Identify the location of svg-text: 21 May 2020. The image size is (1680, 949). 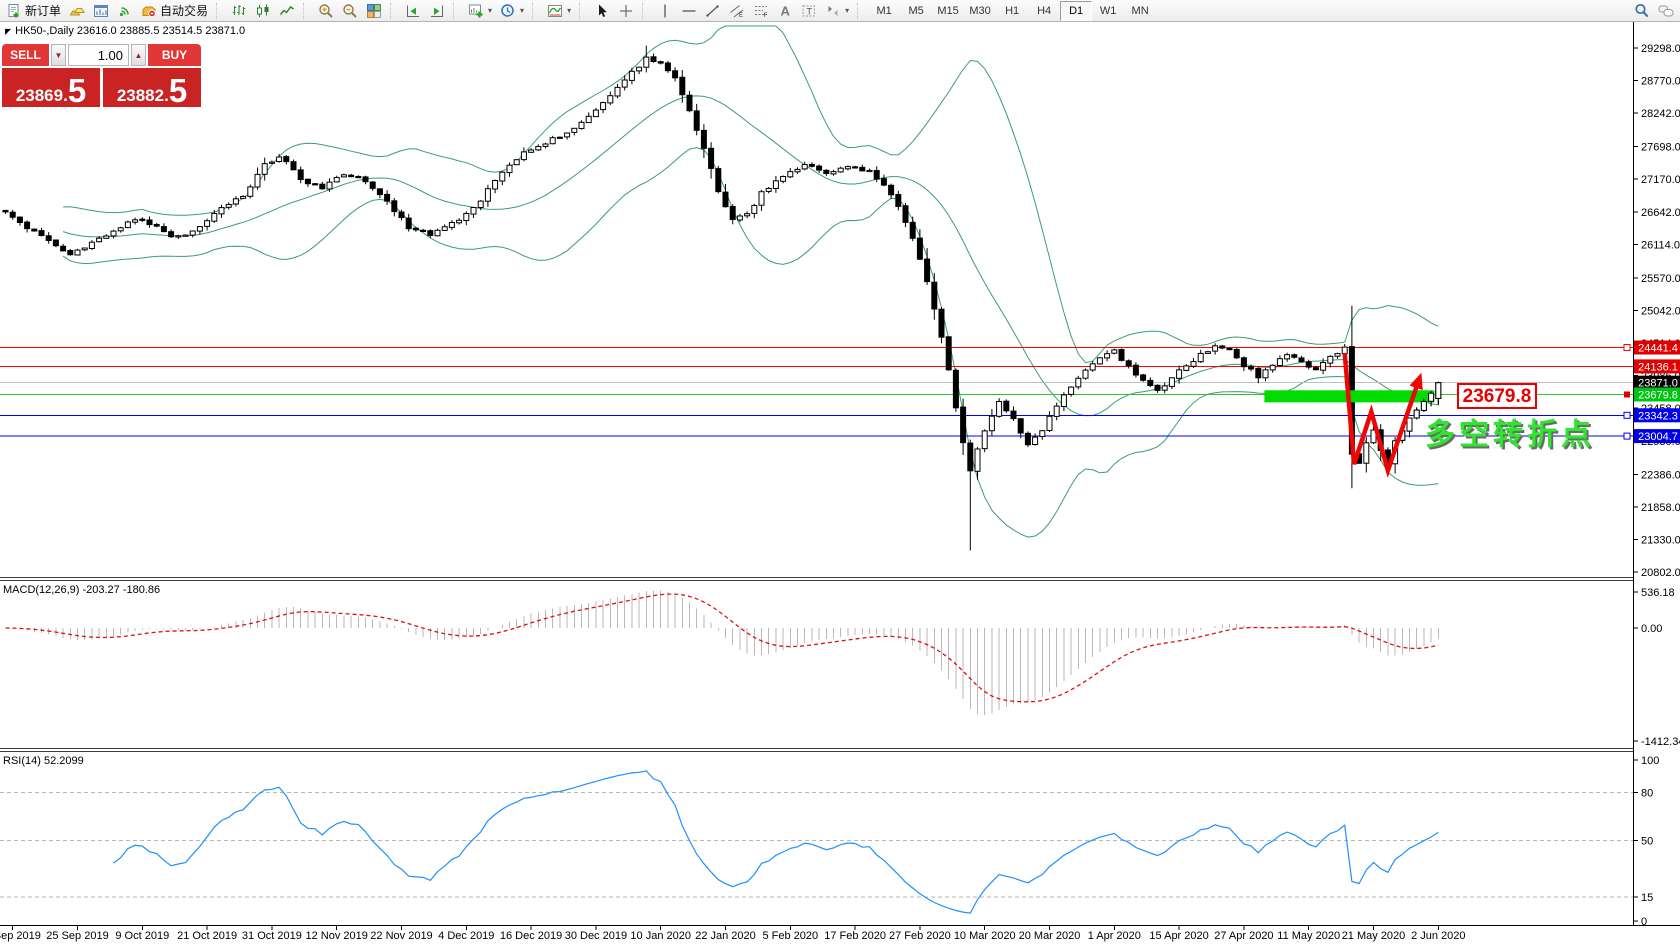
(1374, 936).